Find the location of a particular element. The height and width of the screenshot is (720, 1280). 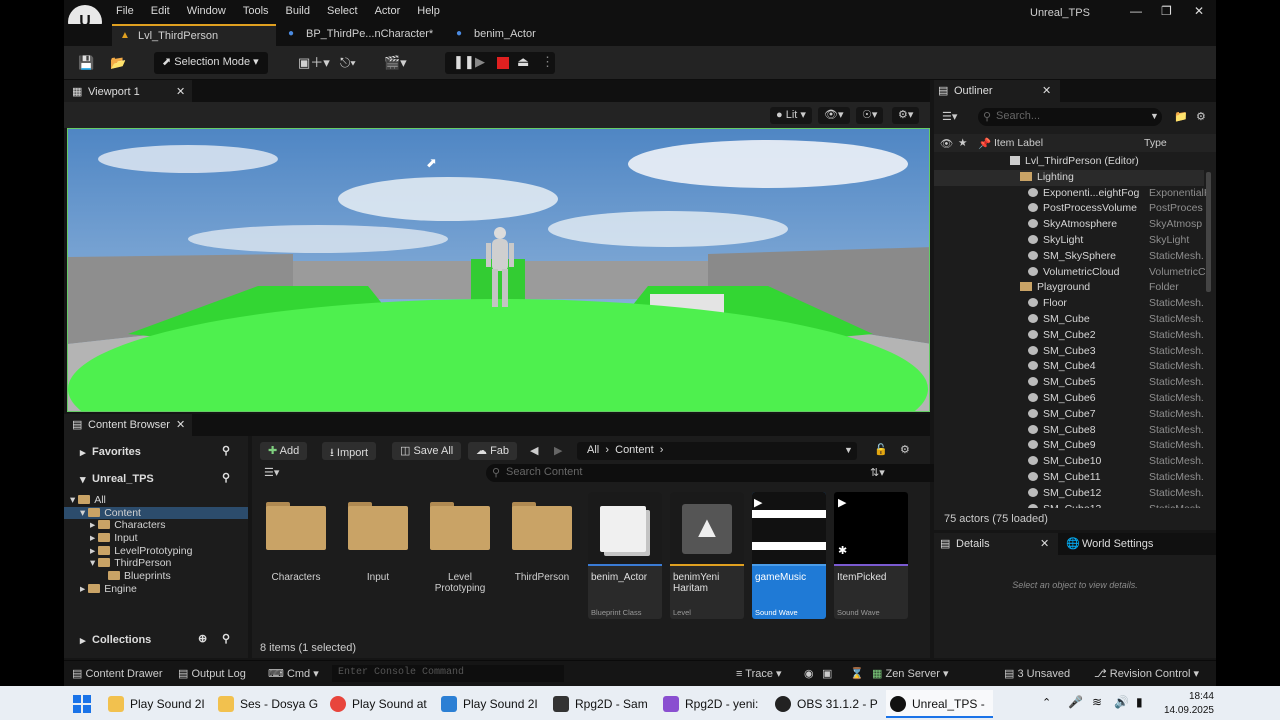

taskbar-item-explorer-1: Play Sound 2I is located at coordinates (156, 704).